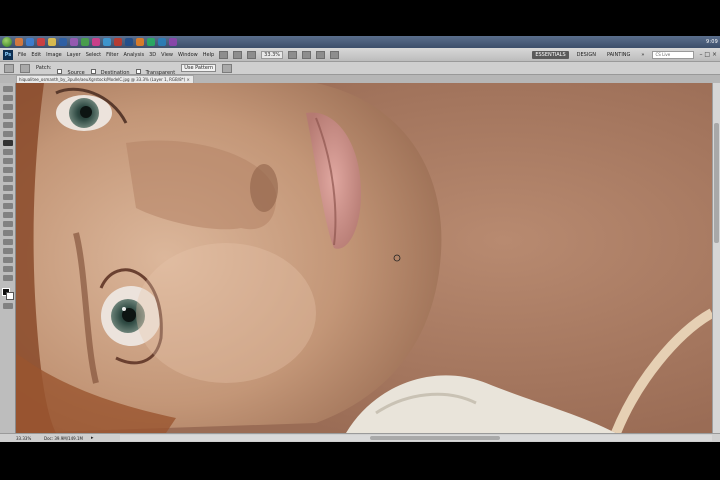  Describe the element at coordinates (7, 278) in the screenshot. I see `zoom-tool-icon` at that location.